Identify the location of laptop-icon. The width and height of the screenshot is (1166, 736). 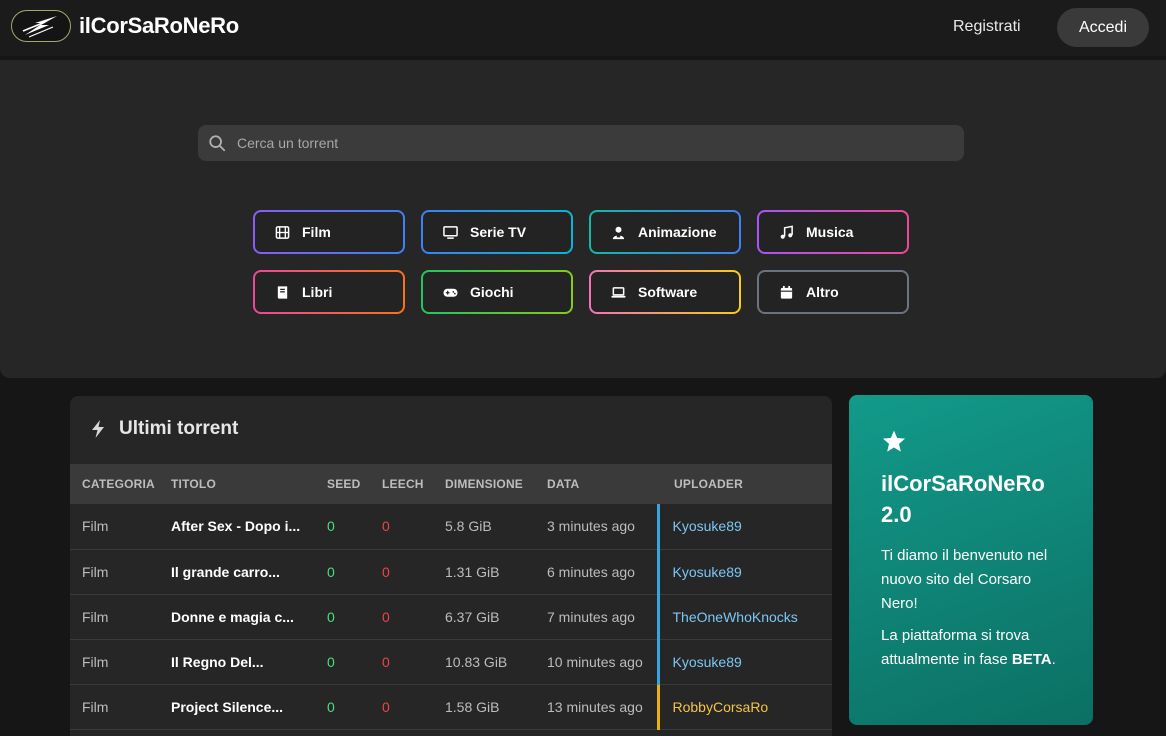
(618, 292).